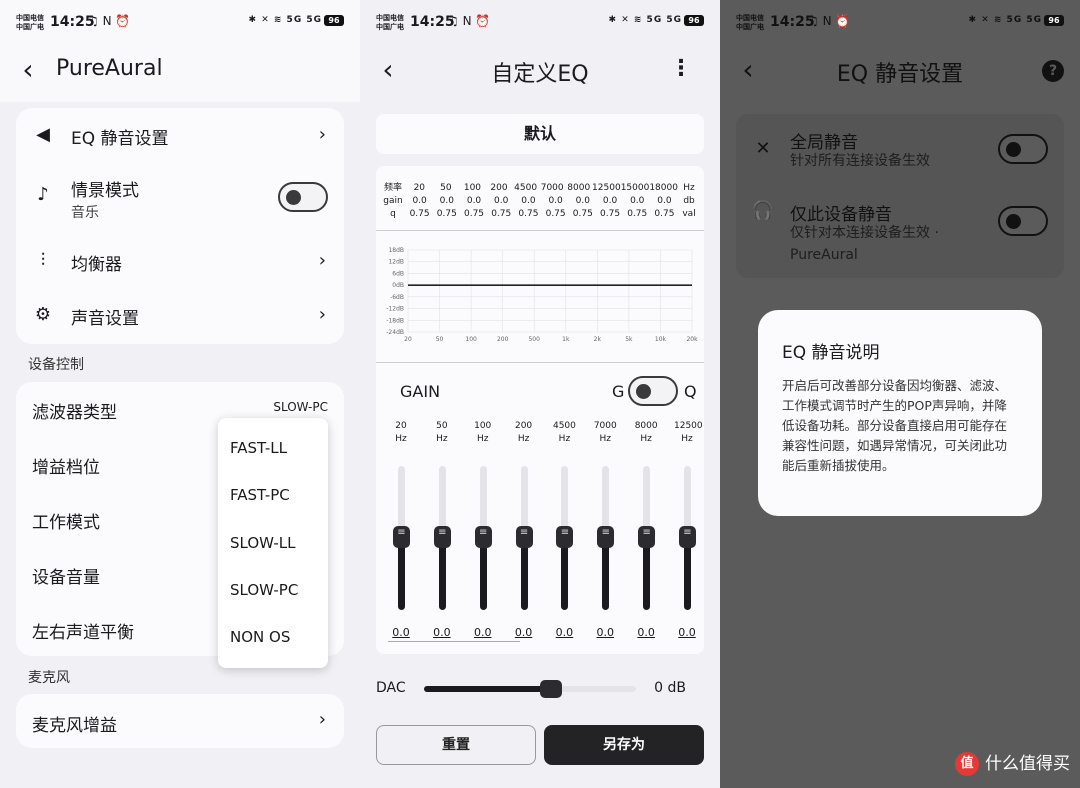  I want to click on eq-band-50: 50Hz 0.0, so click(442, 535).